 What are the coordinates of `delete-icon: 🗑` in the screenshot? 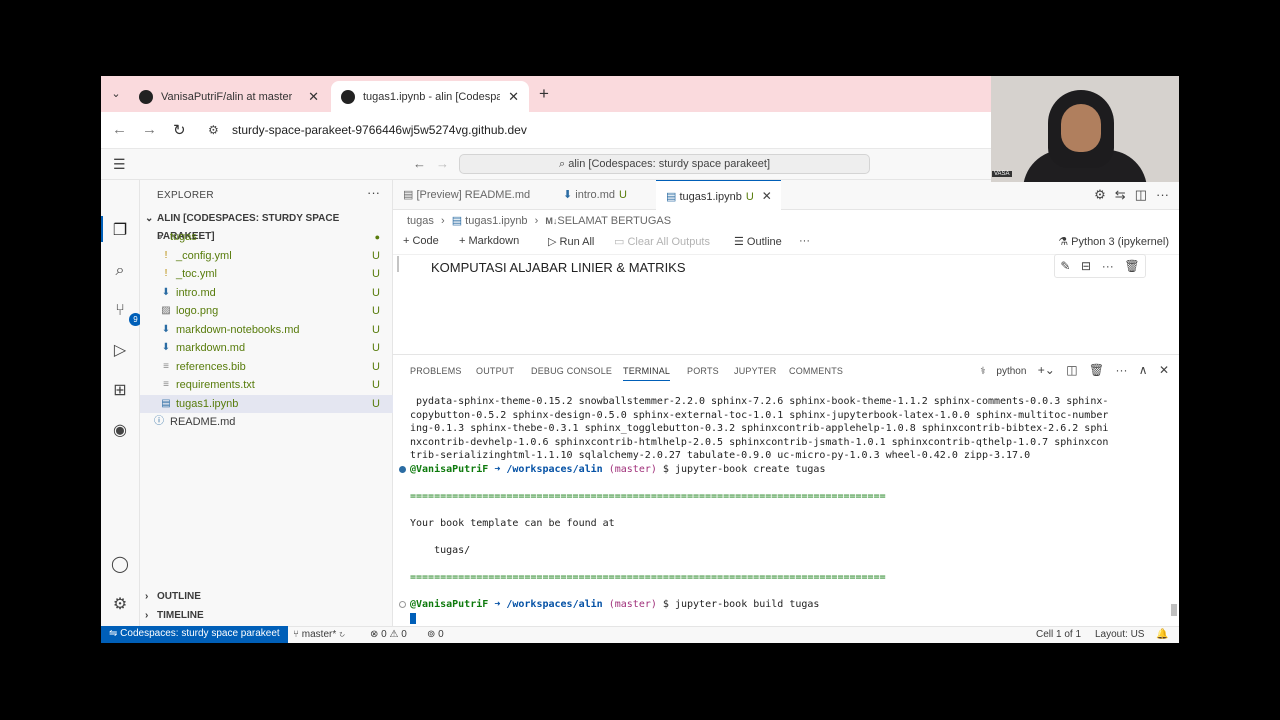 It's located at (1131, 266).